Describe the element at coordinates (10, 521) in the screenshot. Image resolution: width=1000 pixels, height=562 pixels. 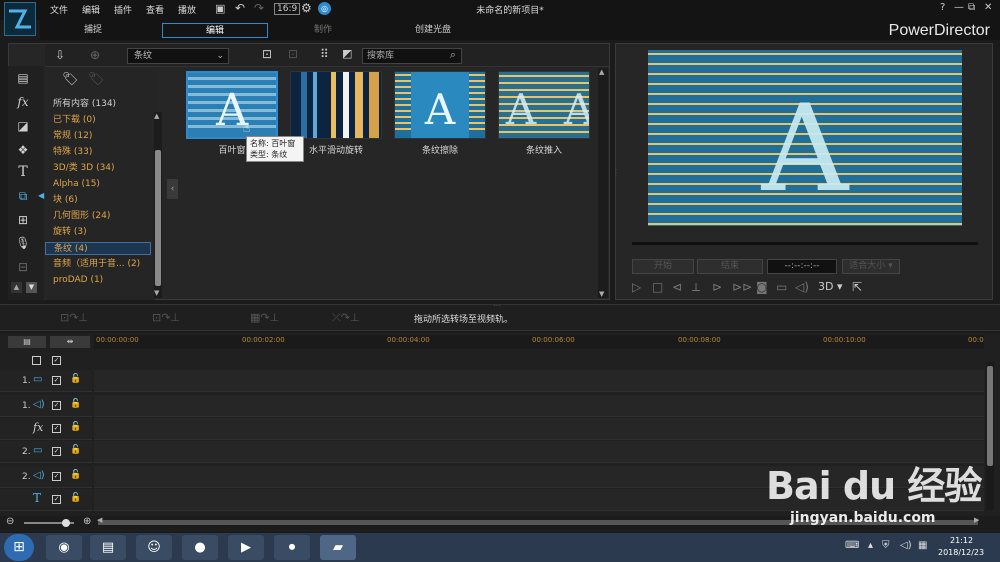
I see `zoom-out-icon: ⊖` at that location.